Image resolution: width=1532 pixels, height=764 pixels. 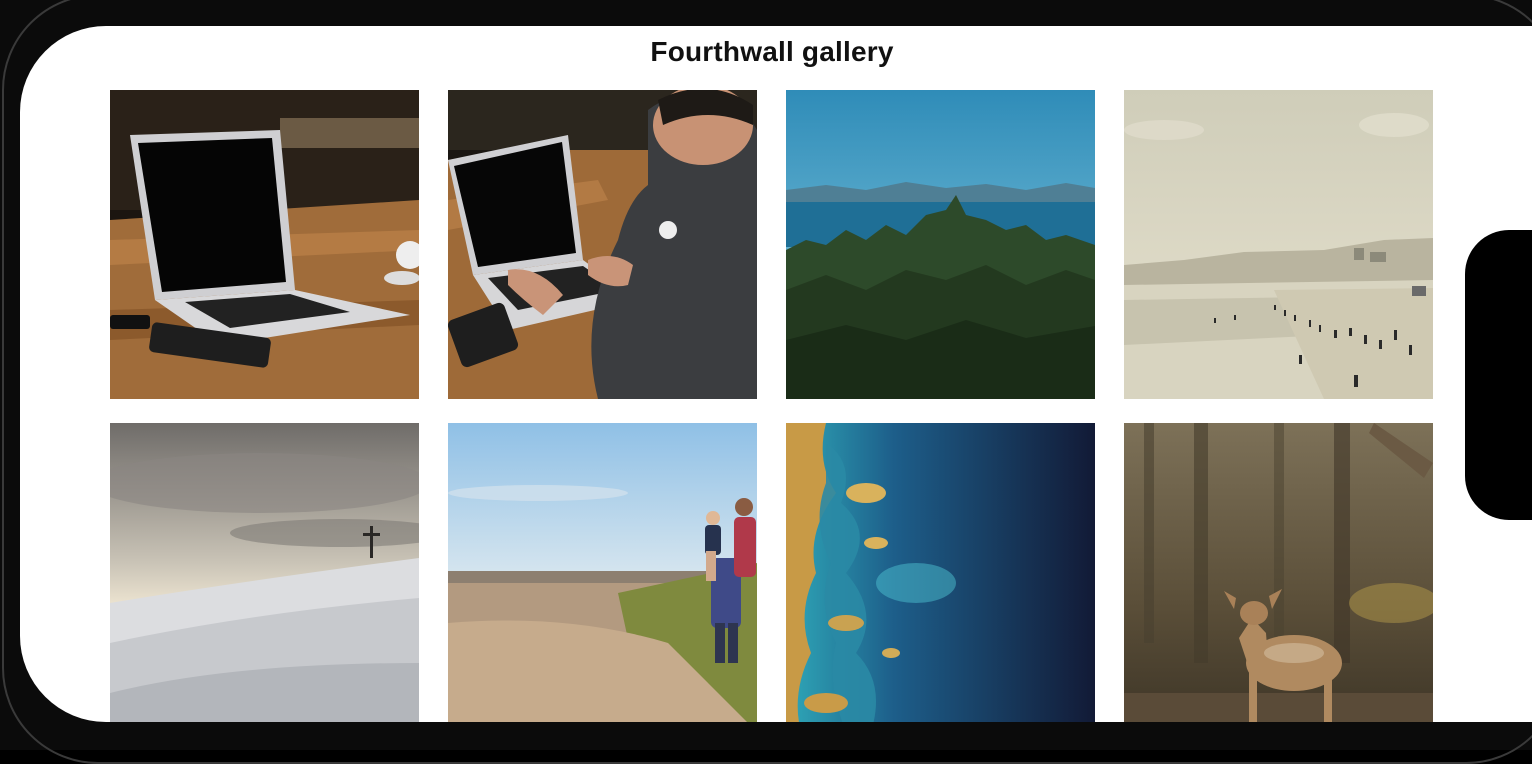 I want to click on photo-typing-image, so click(x=602, y=244).